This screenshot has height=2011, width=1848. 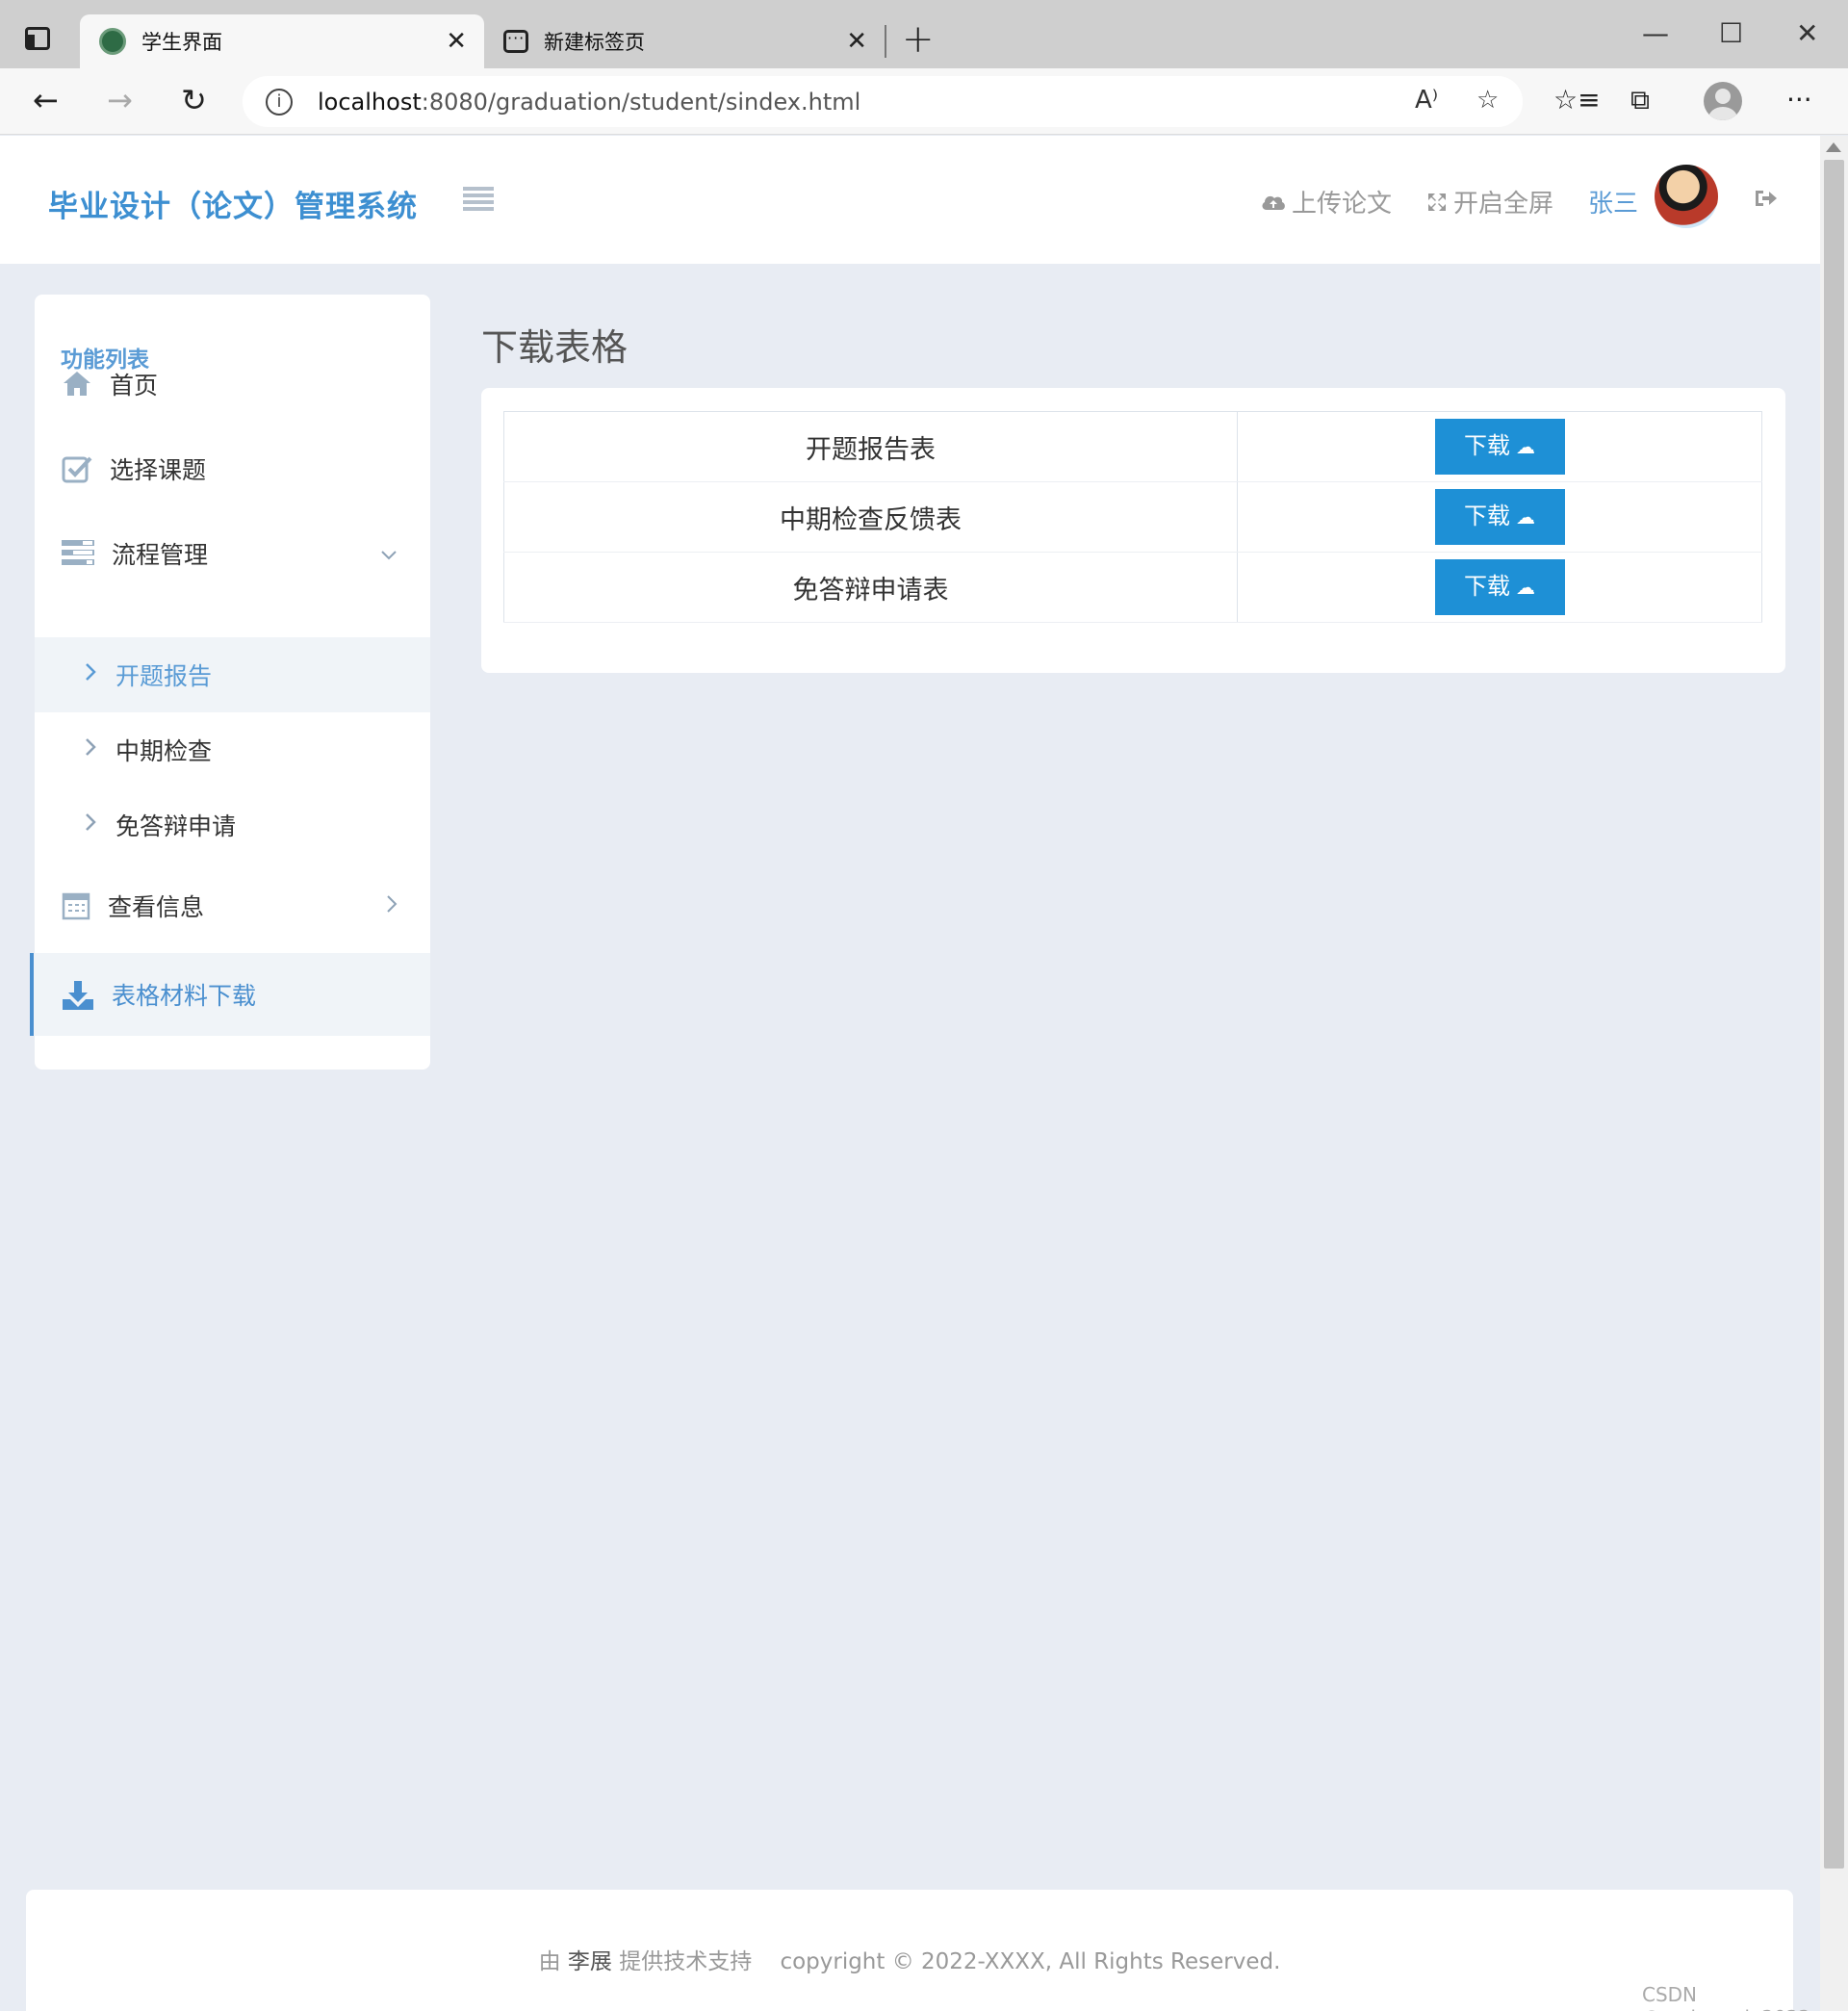 I want to click on tab-actions-icon, so click(x=37, y=38).